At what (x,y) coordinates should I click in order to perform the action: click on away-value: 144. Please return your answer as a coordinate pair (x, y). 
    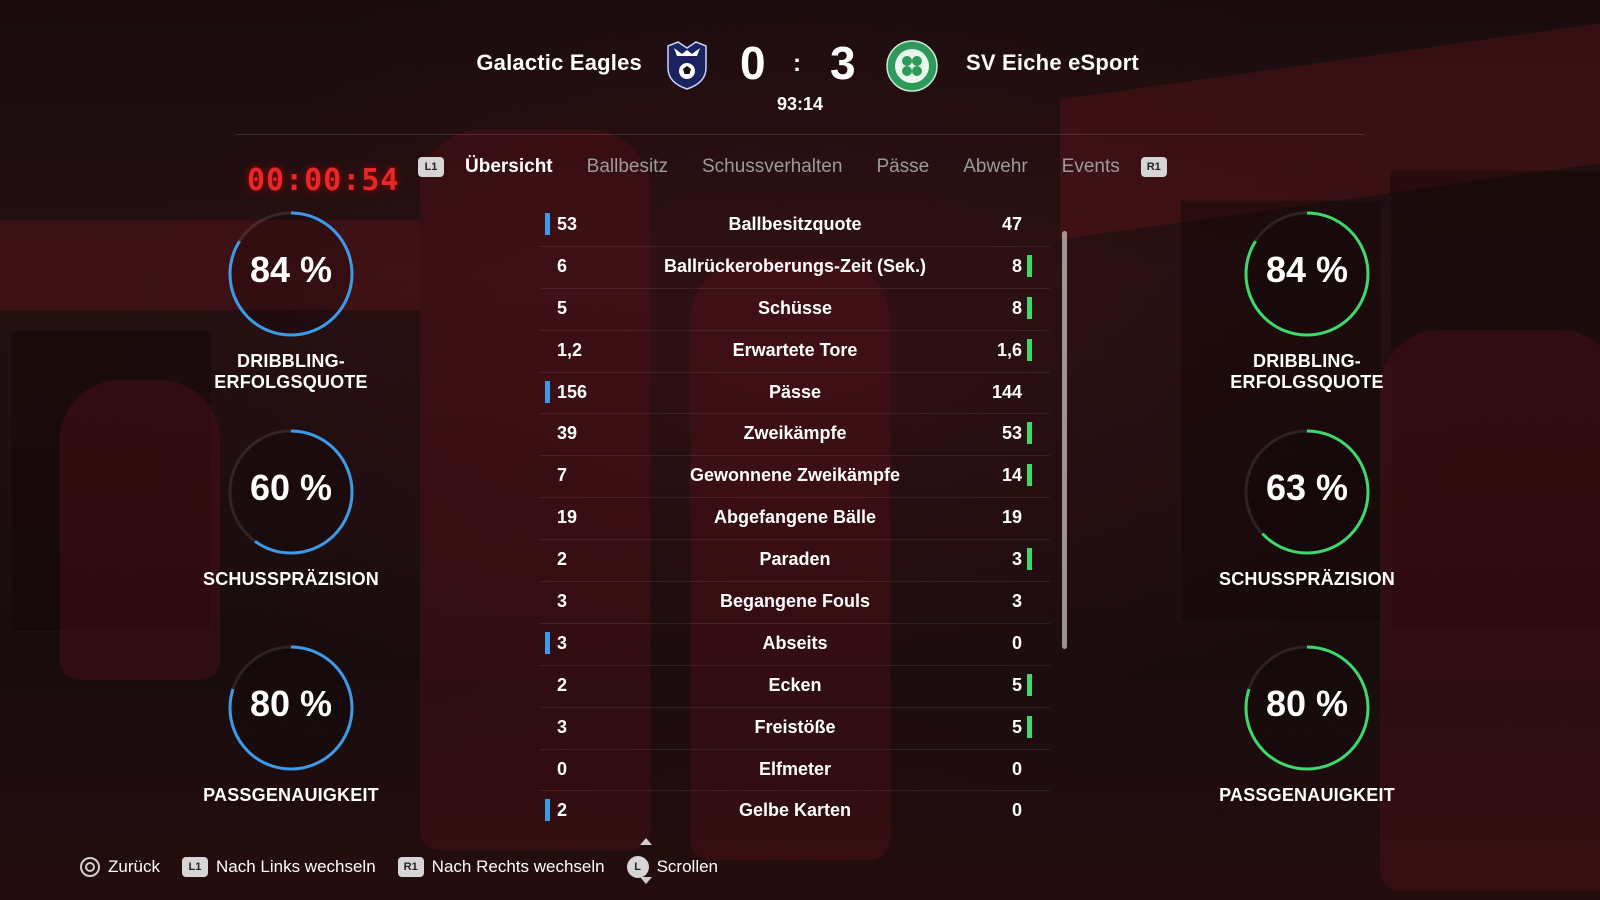
    Looking at the image, I should click on (1006, 391).